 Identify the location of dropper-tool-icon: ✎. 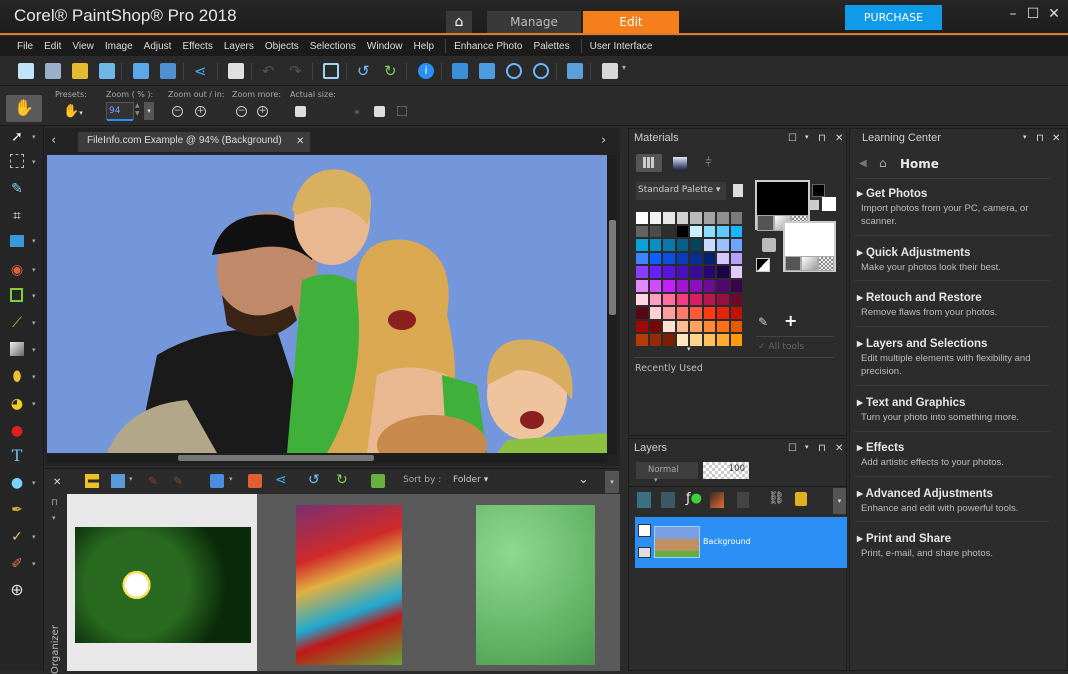
(17, 189).